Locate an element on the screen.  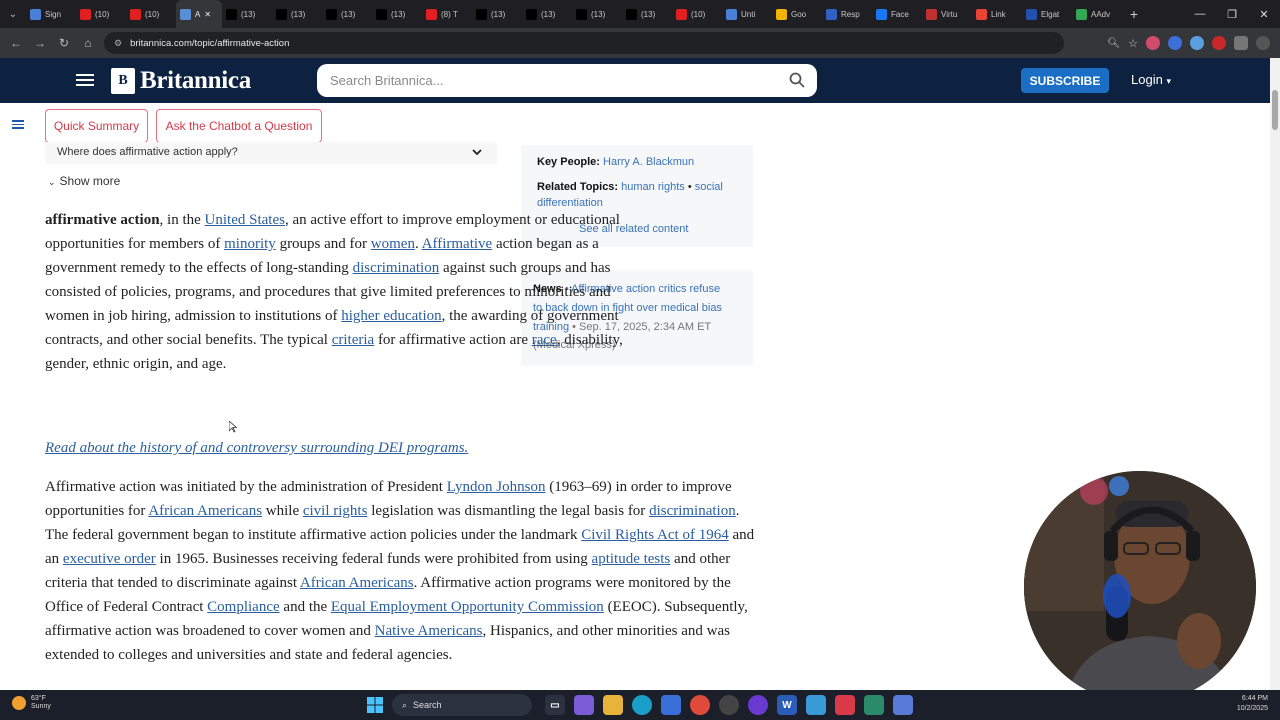
system-clock: 6:44 PM 10/2/2025 is located at coordinates (1252, 704).